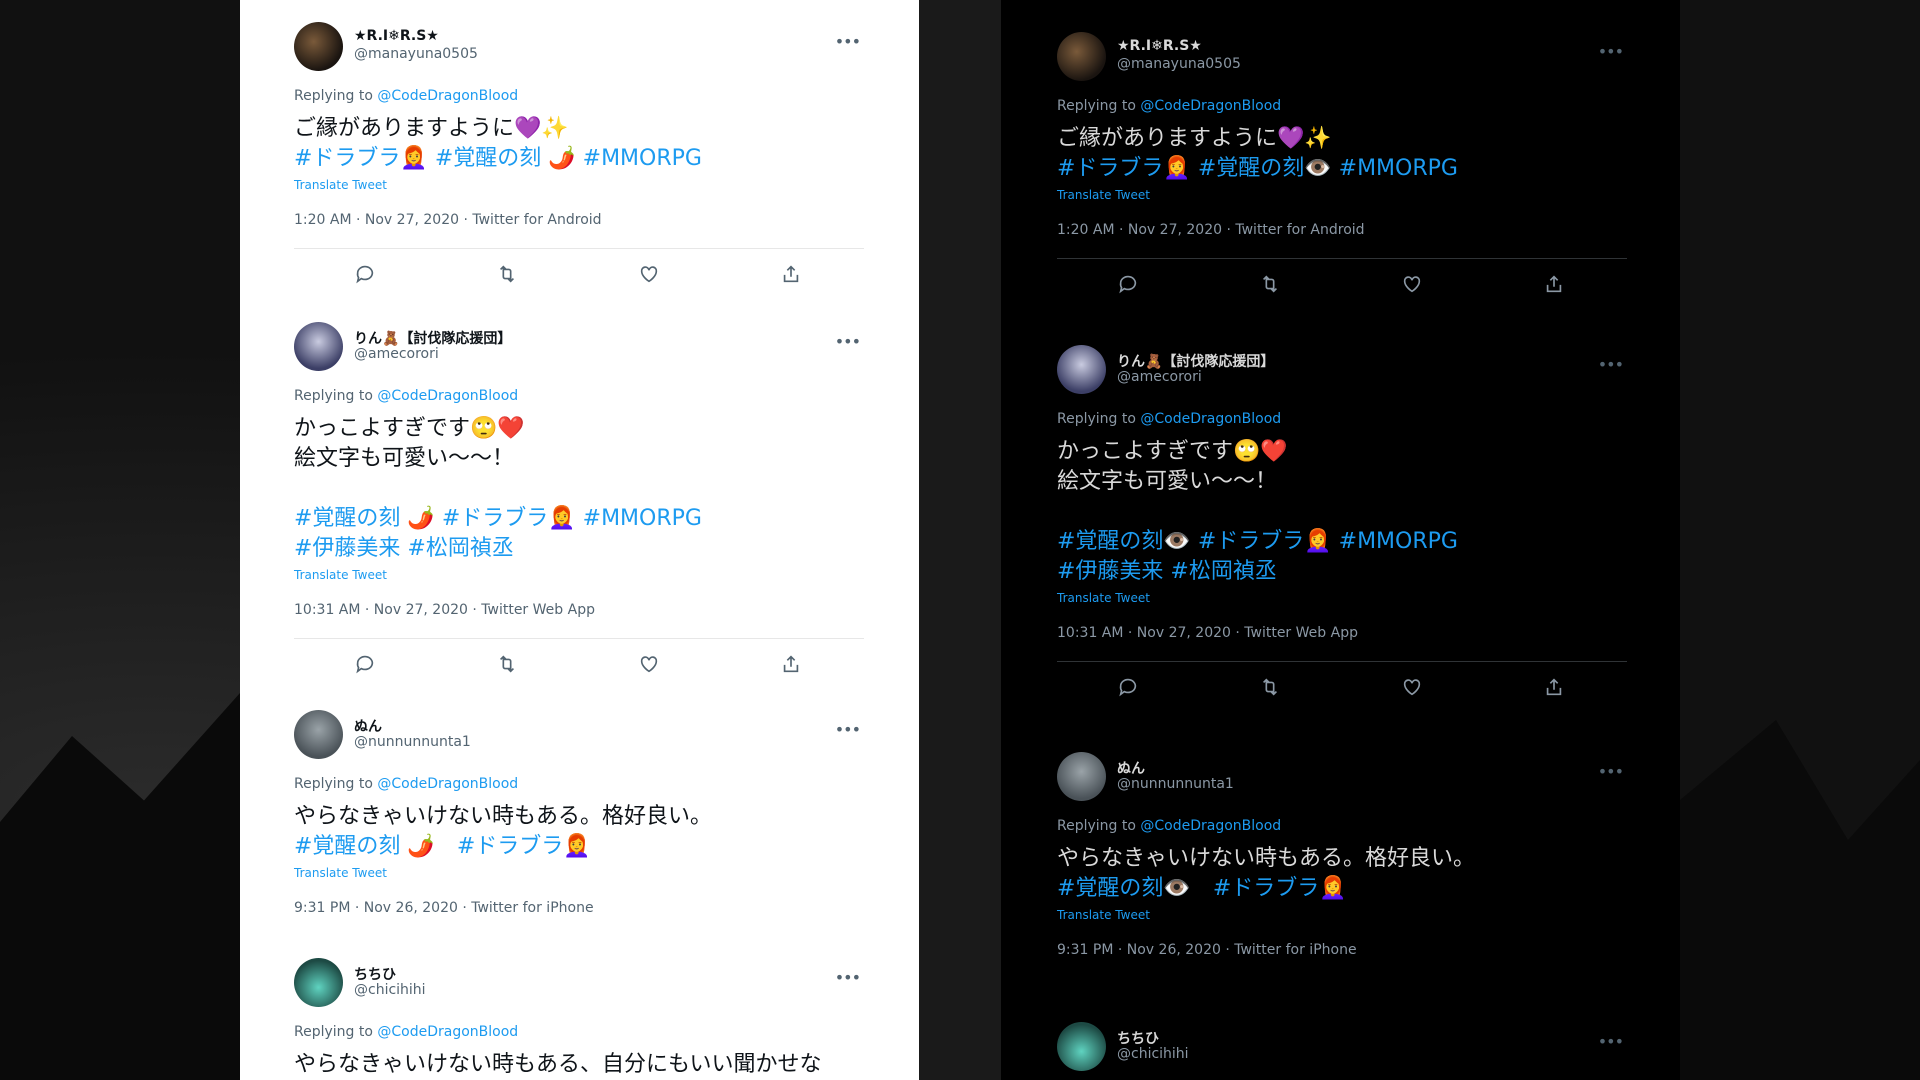 The height and width of the screenshot is (1080, 1920). I want to click on tweet-text: やらなきゃいけない時もある、自分にもいい聞かせな, so click(558, 1064).